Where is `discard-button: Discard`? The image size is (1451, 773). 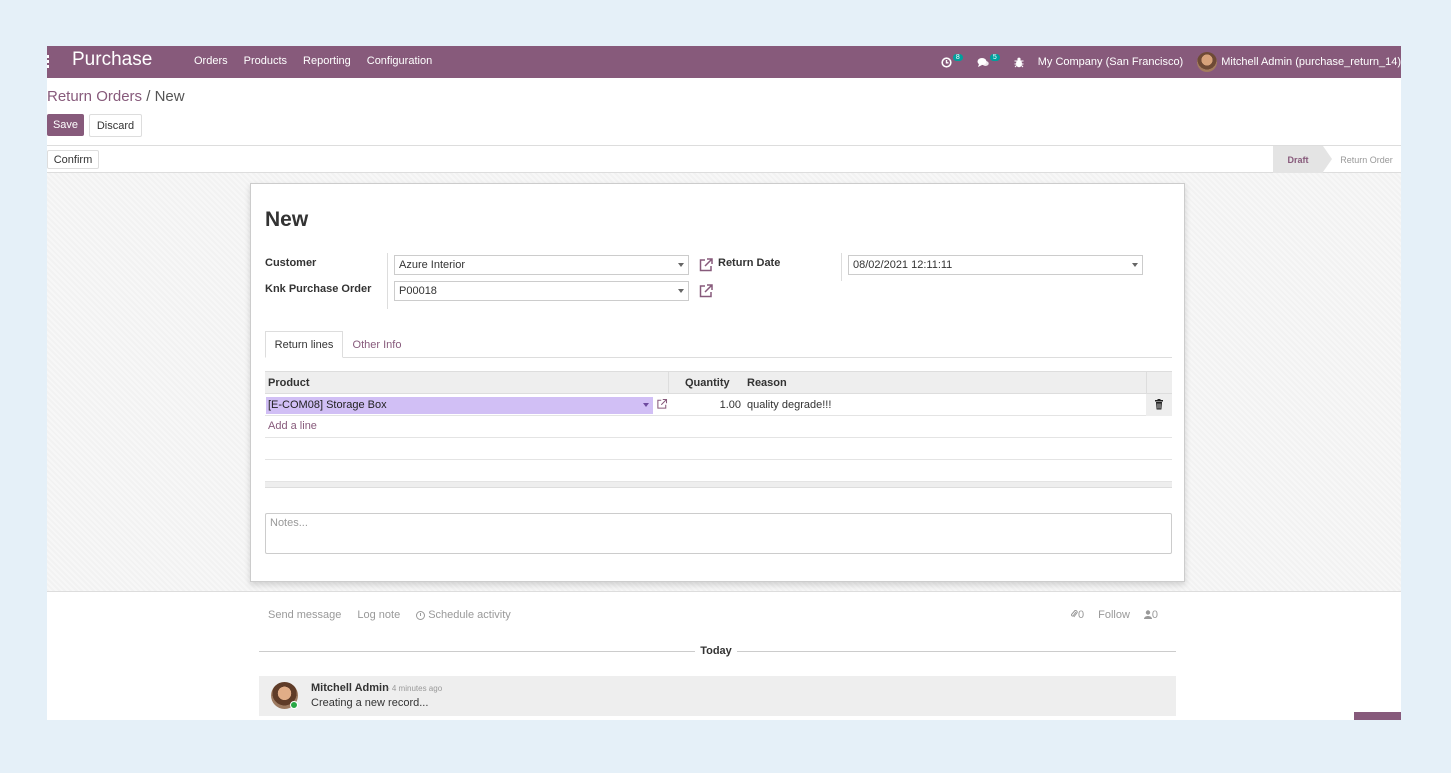 discard-button: Discard is located at coordinates (115, 125).